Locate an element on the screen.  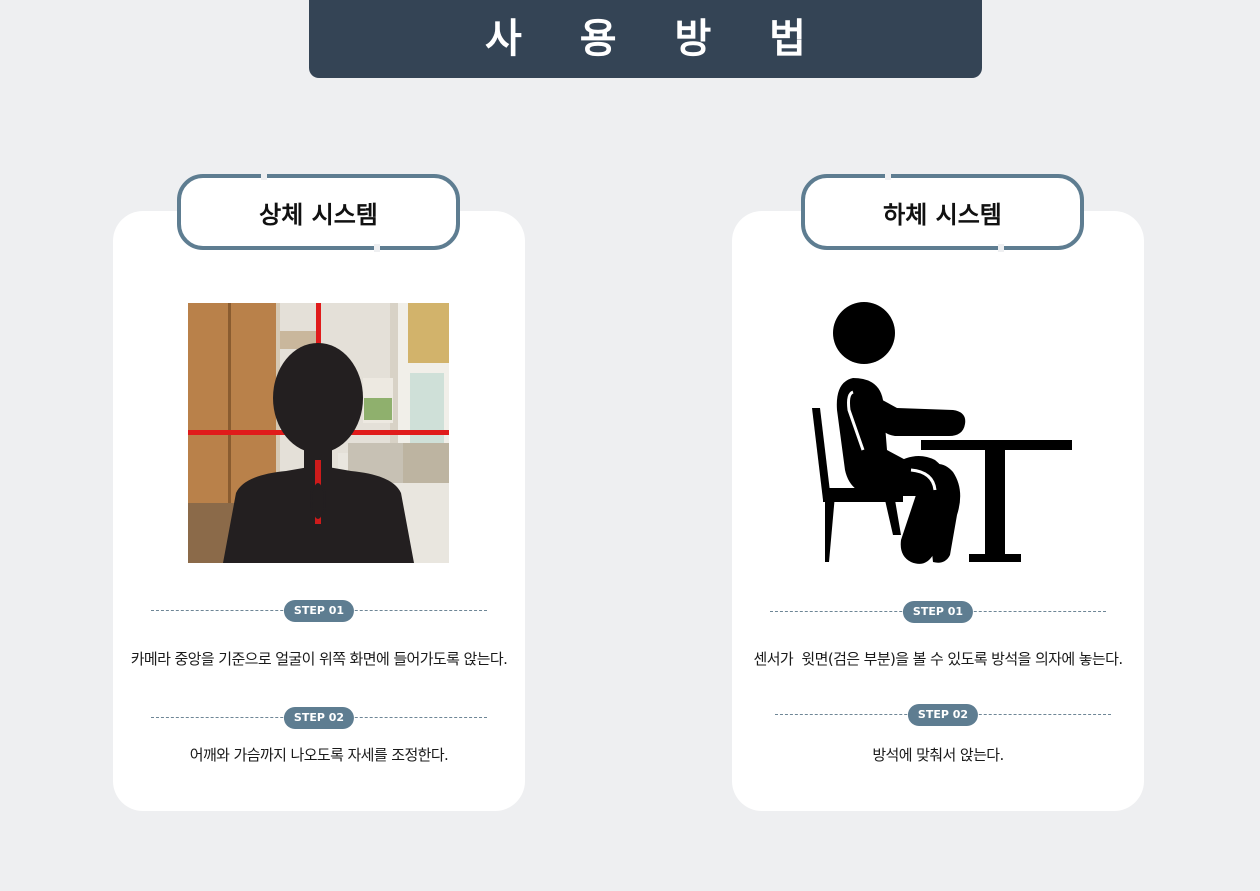
person-sitting-icon is located at coordinates (942, 433).